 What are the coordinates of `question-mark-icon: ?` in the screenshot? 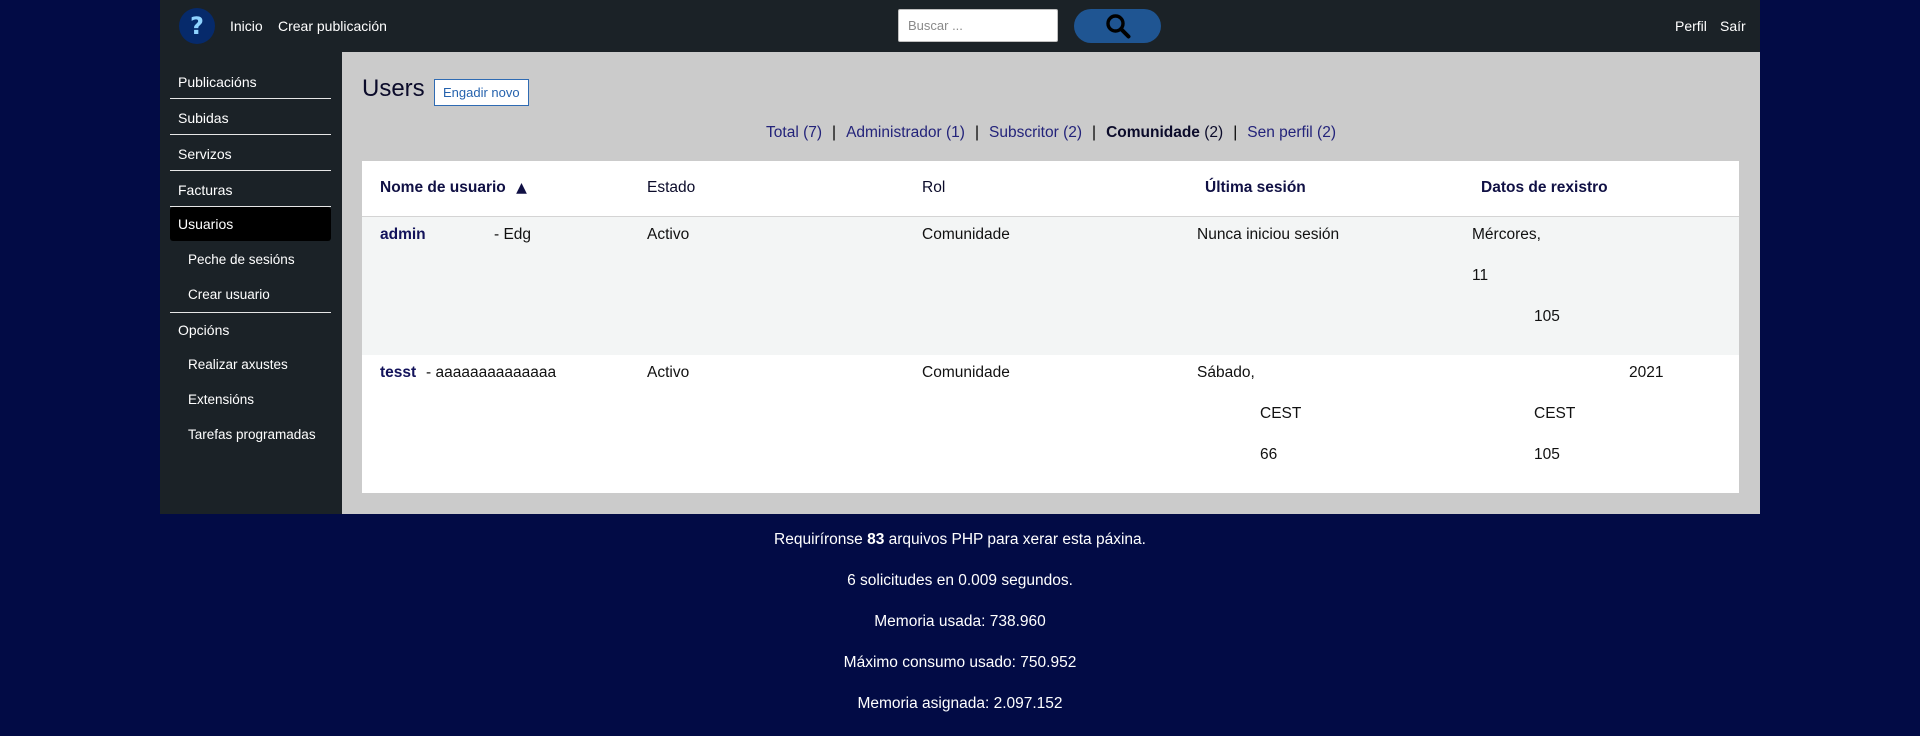 It's located at (197, 26).